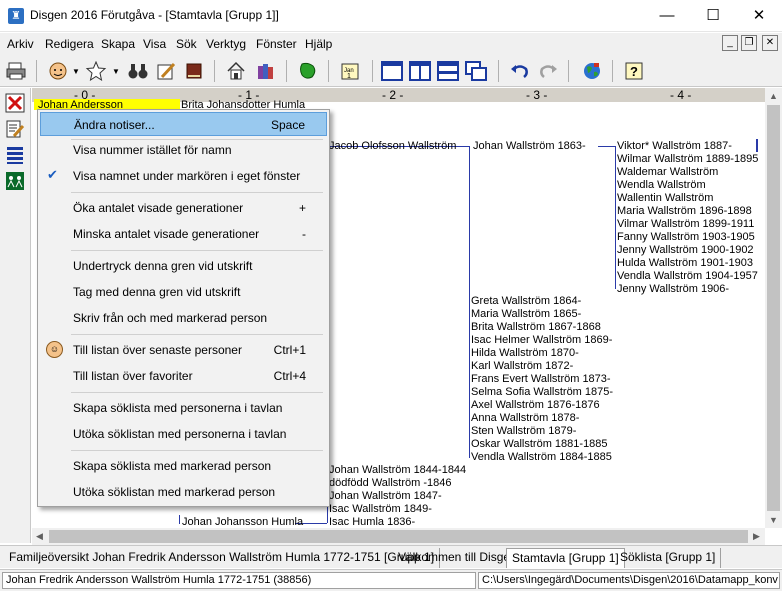 The width and height of the screenshot is (782, 591). What do you see at coordinates (15, 103) in the screenshot?
I see `delete-icon` at bounding box center [15, 103].